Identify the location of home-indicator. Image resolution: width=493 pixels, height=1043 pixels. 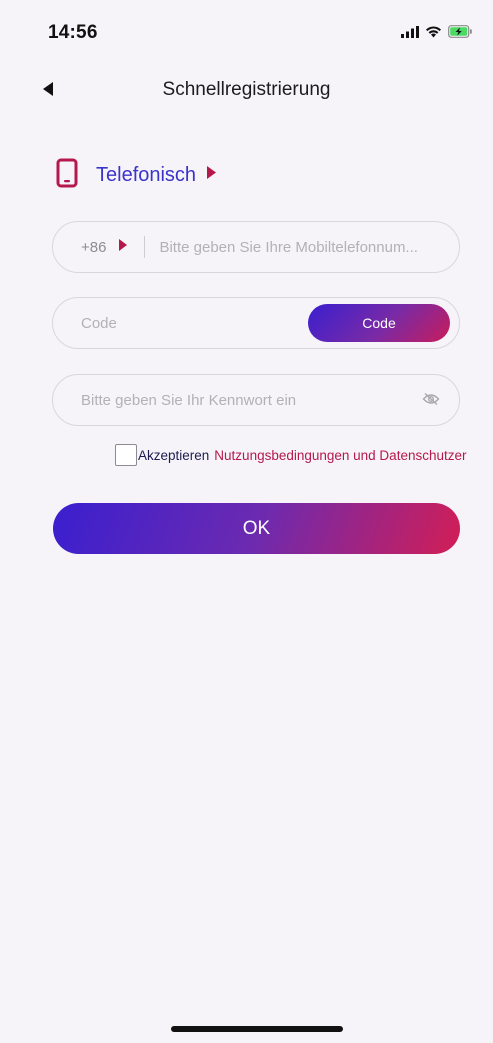
(257, 1029).